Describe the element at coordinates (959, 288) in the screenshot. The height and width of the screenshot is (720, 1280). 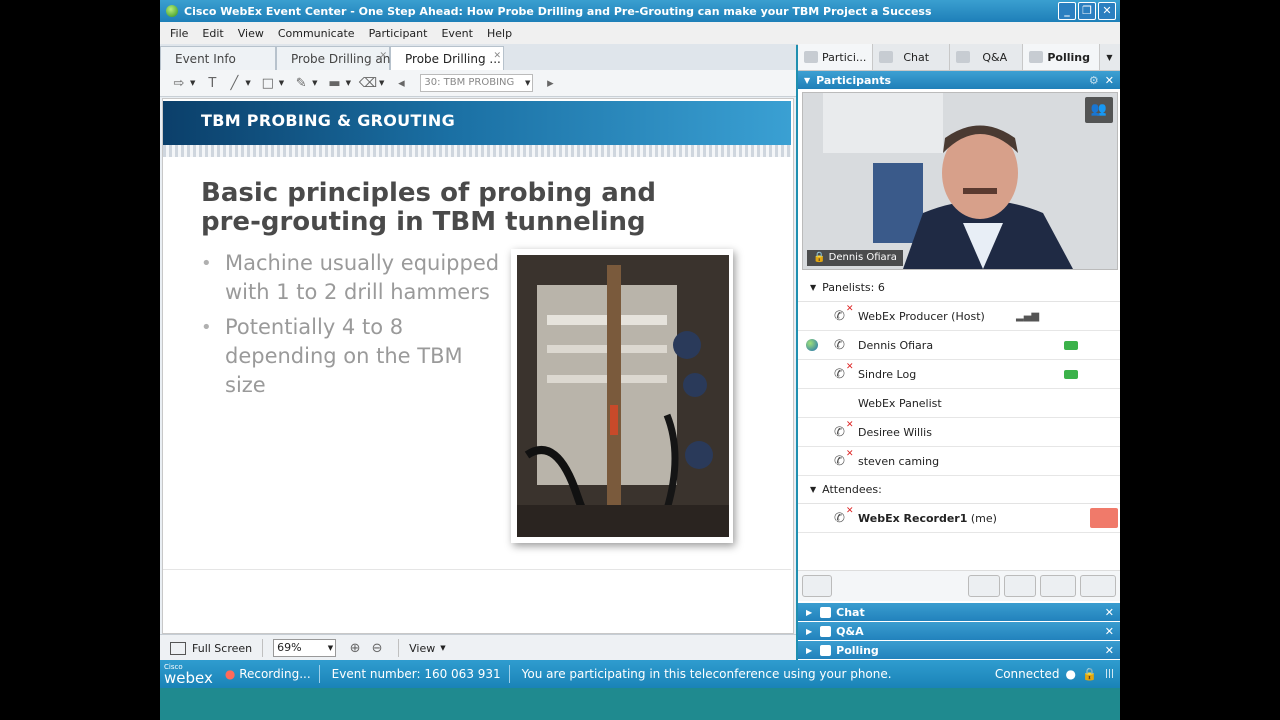
I see `panelists-header: ▼ Panelists: 6` at that location.